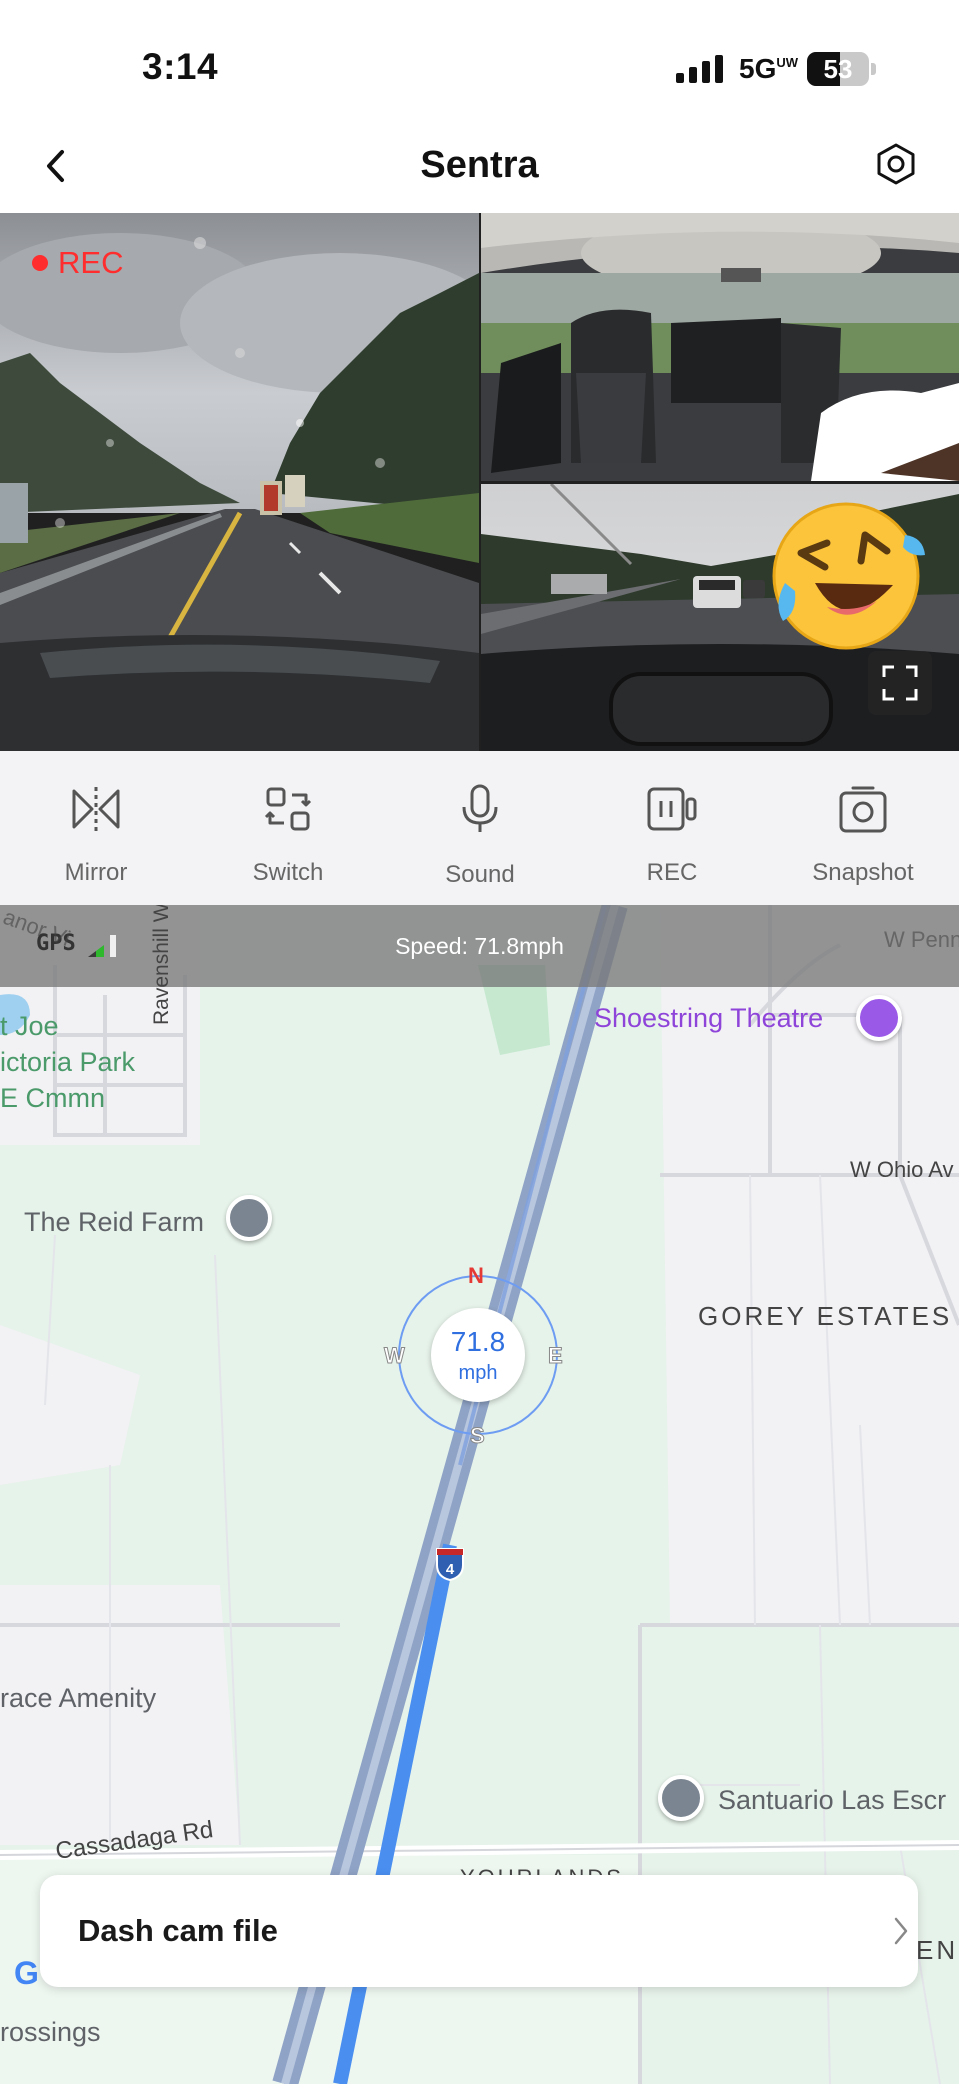 Image resolution: width=959 pixels, height=2084 pixels. I want to click on battery-icon: 53, so click(842, 69).